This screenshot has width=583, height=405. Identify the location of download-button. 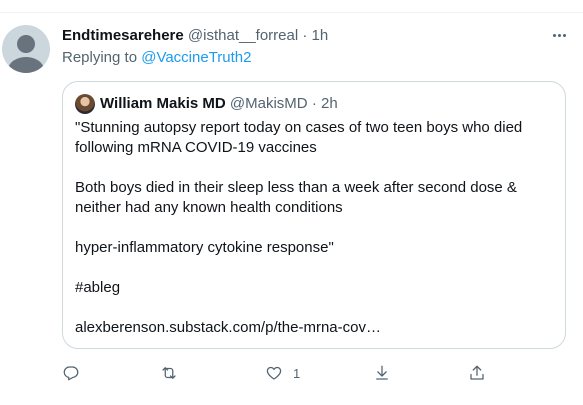
(382, 373).